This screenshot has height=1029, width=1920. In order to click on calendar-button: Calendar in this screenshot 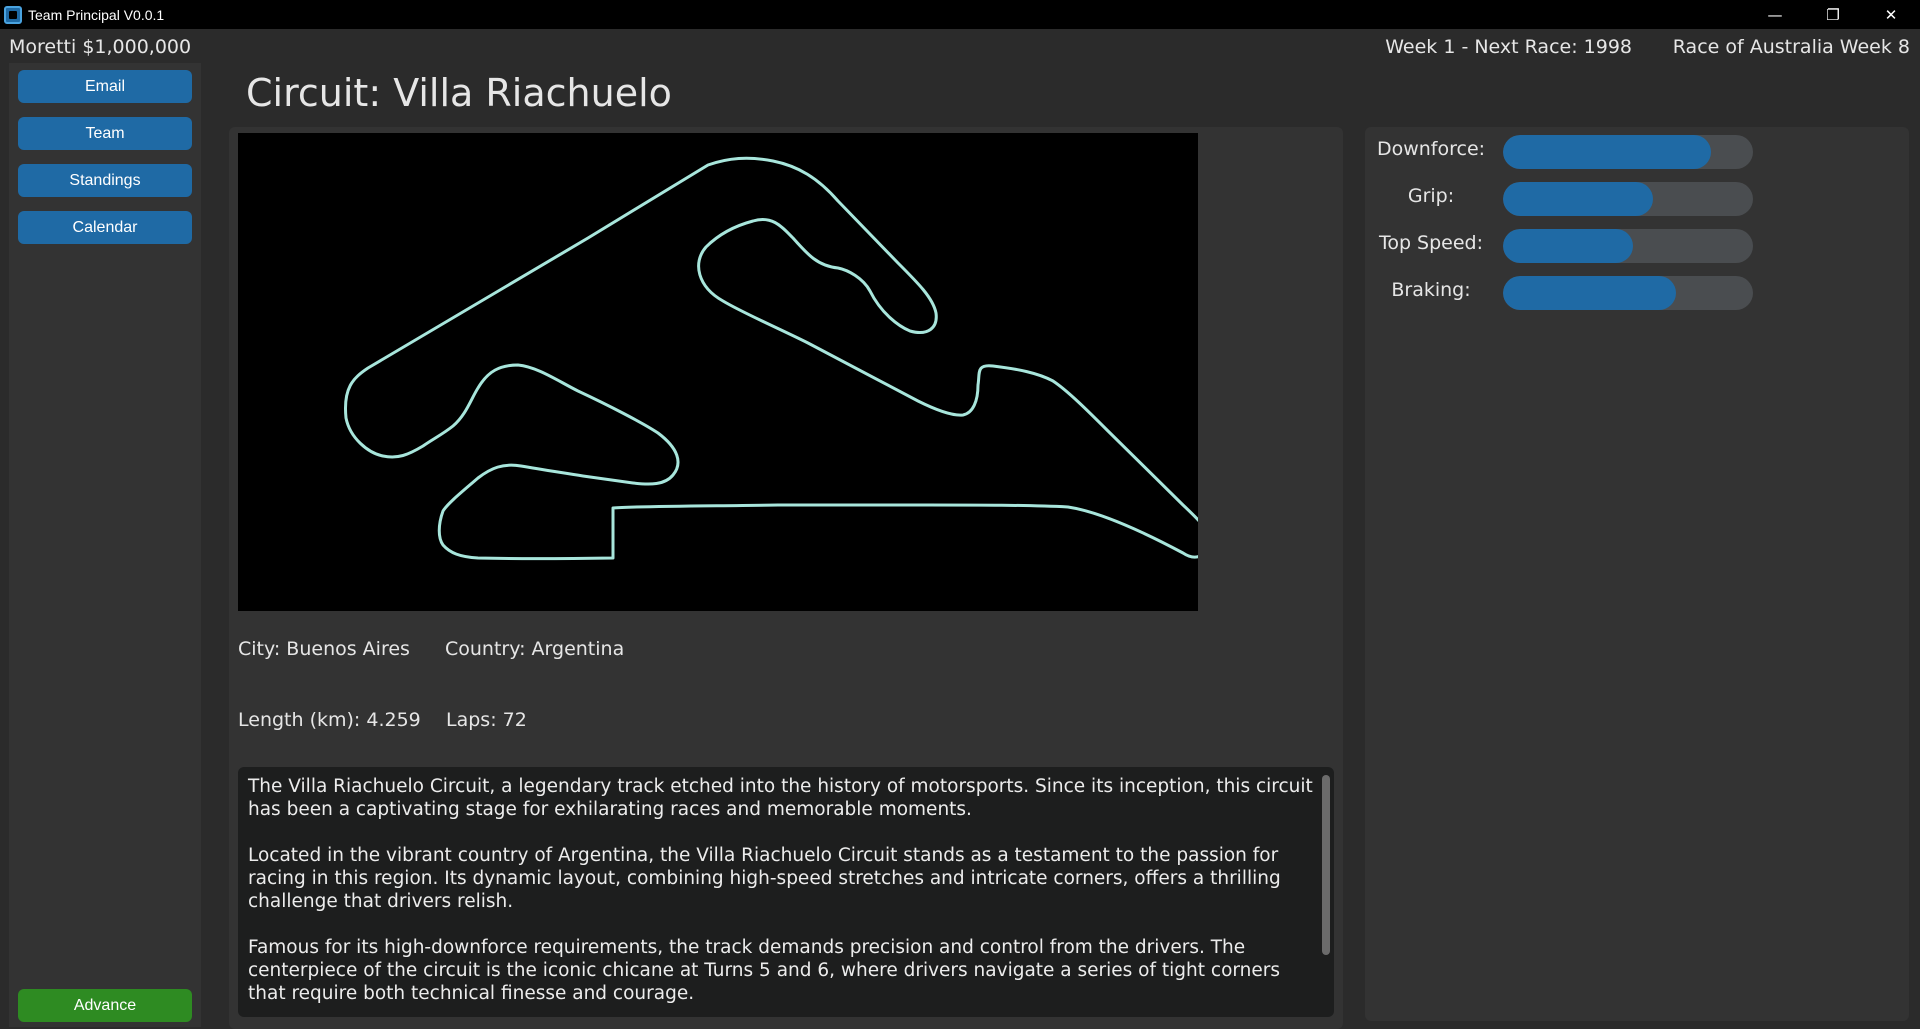, I will do `click(105, 227)`.